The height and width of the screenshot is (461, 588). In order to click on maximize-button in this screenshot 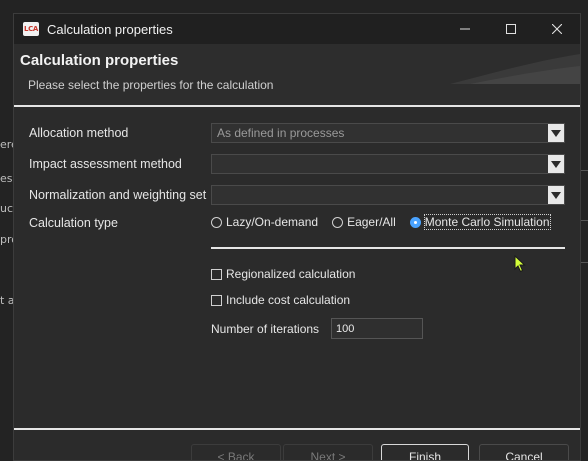, I will do `click(511, 29)`.